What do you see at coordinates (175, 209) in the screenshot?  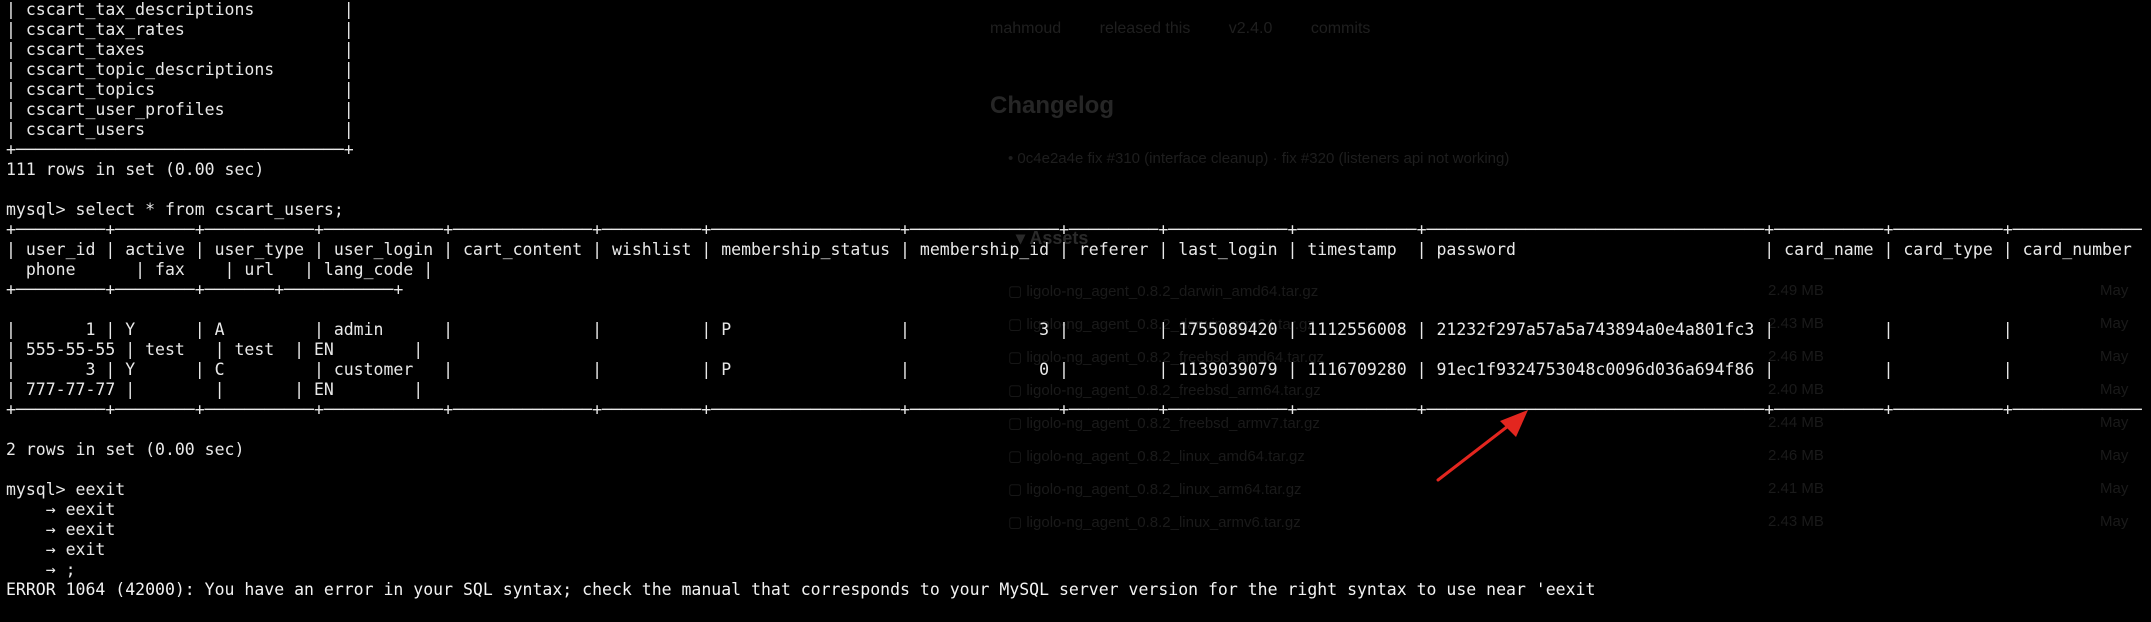 I see `terminal-line: mysql> select * from cscart_users;` at bounding box center [175, 209].